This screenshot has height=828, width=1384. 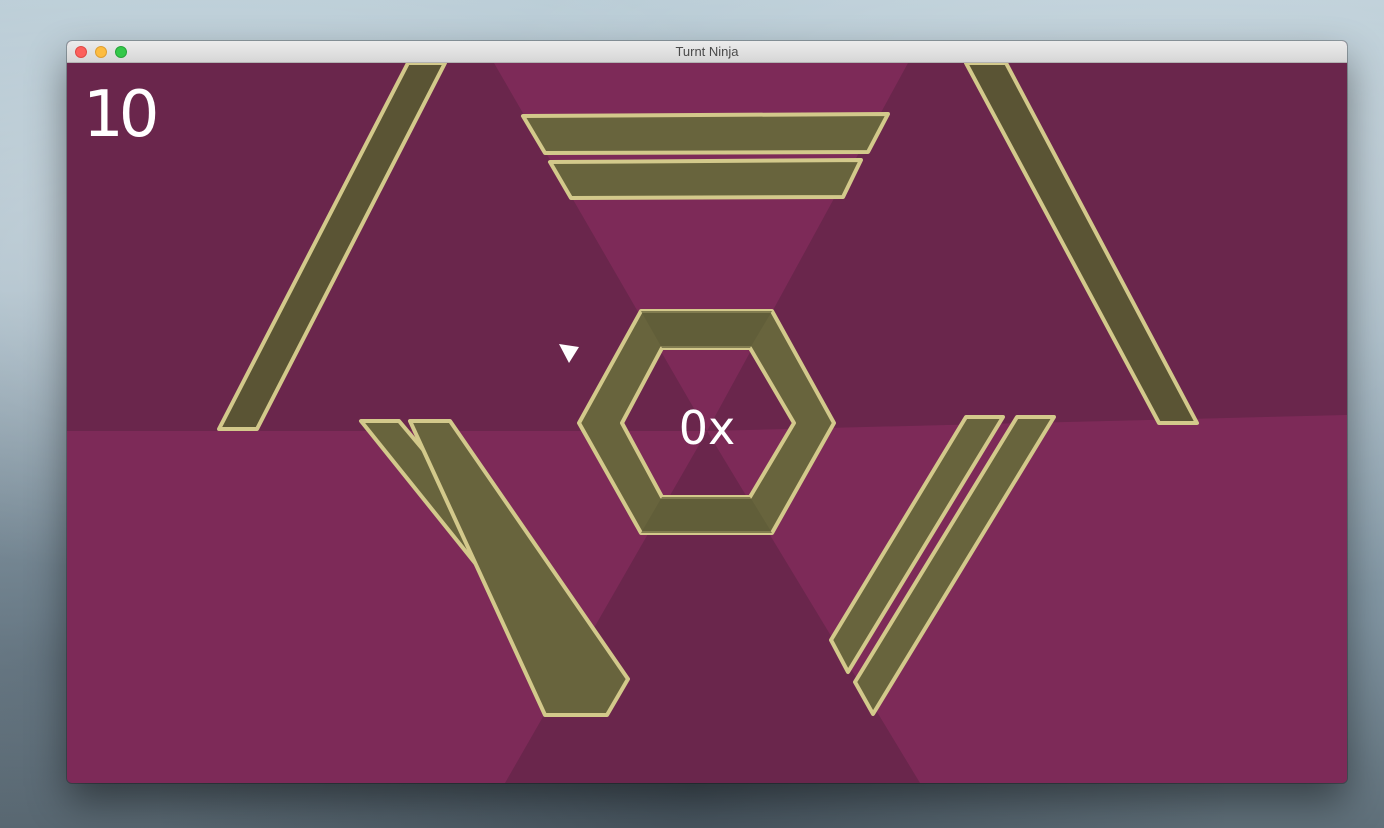 I want to click on hex-shade-top, so click(x=706, y=329).